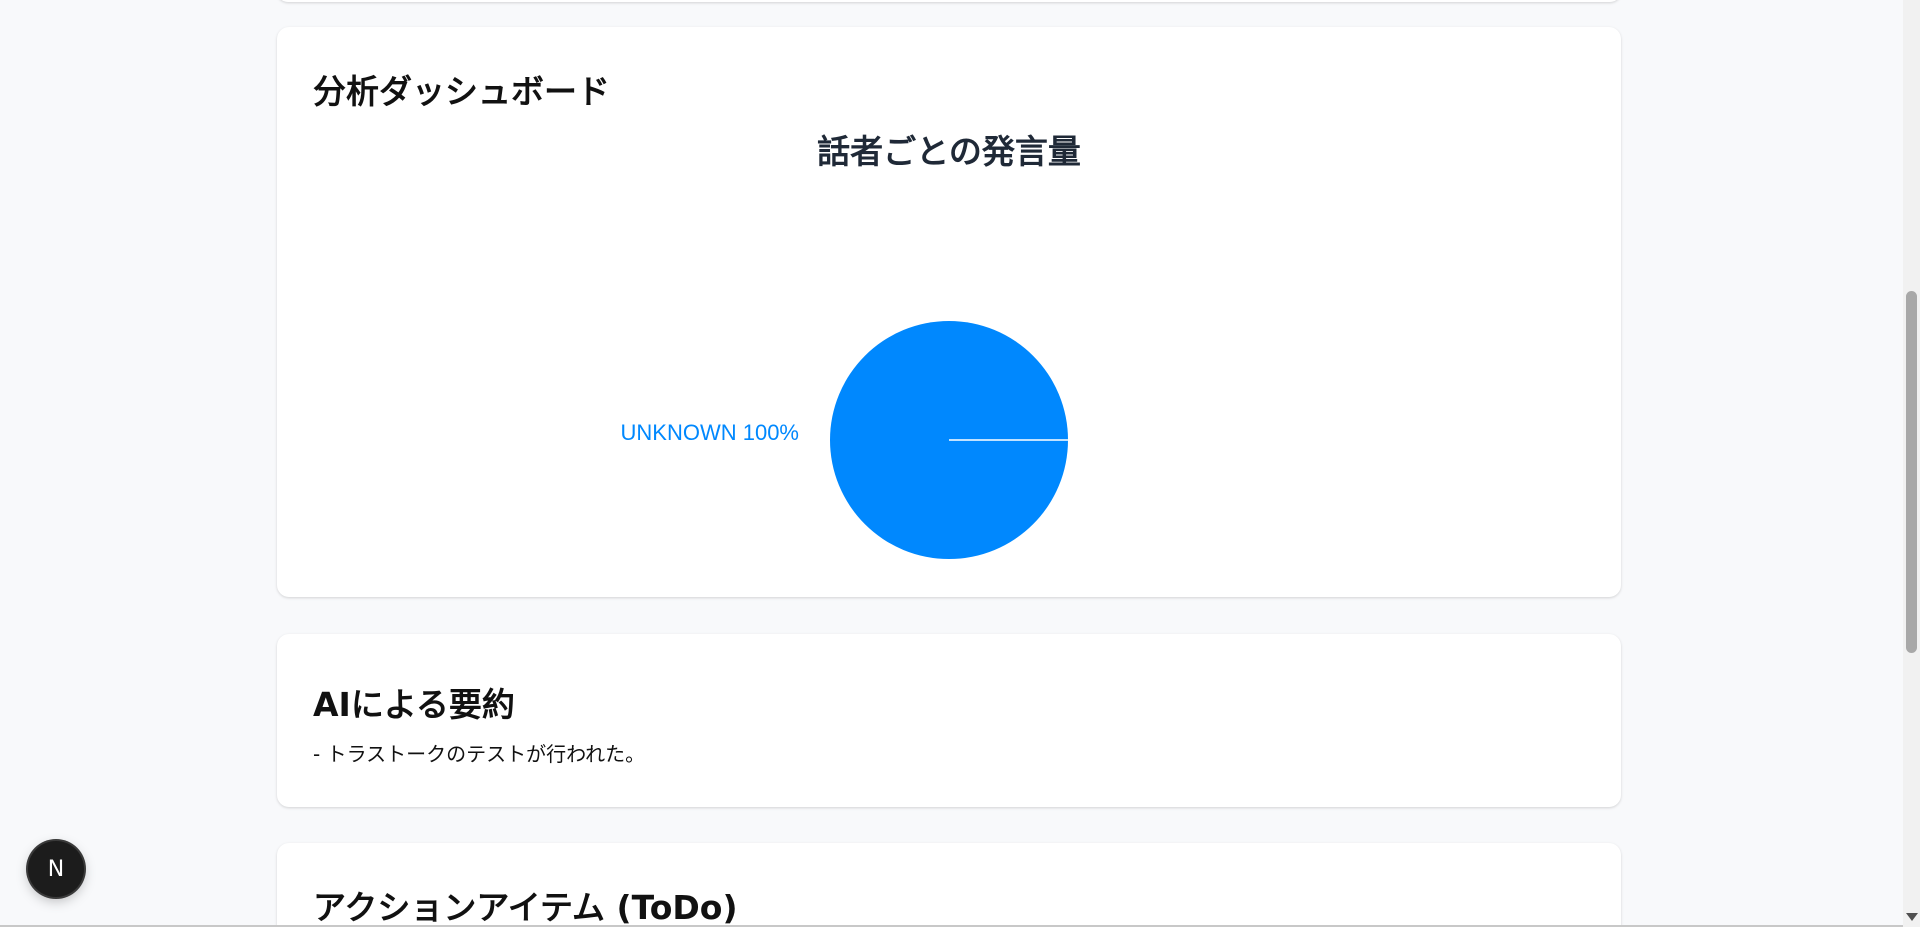  What do you see at coordinates (844, 440) in the screenshot?
I see `speaker-pie-chart: UNKNOWN 100%` at bounding box center [844, 440].